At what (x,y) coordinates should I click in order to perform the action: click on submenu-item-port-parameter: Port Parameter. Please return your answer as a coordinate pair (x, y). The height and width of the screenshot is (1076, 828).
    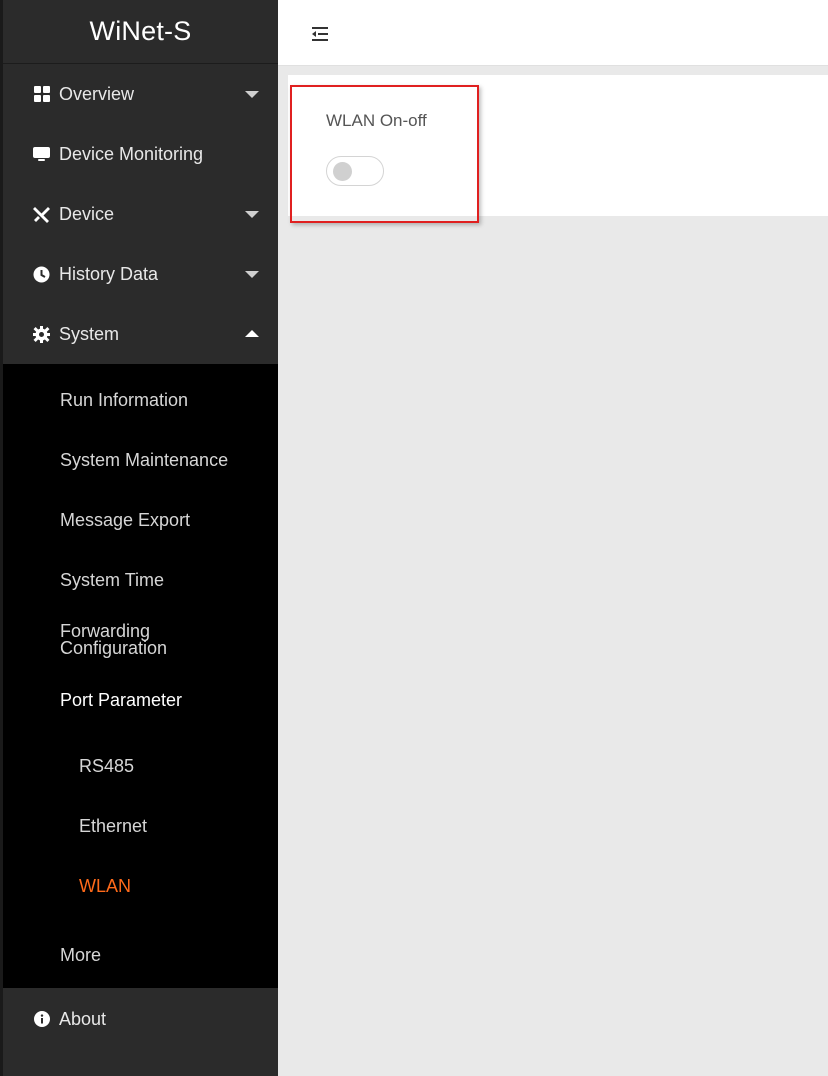
    Looking at the image, I should click on (140, 700).